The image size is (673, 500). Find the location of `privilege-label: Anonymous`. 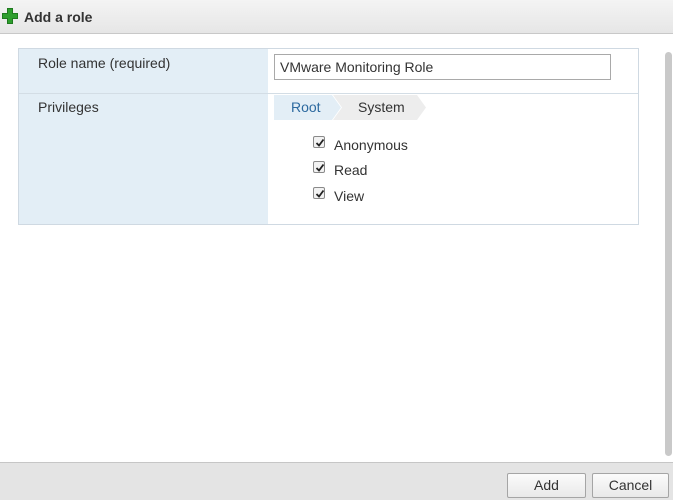

privilege-label: Anonymous is located at coordinates (371, 145).